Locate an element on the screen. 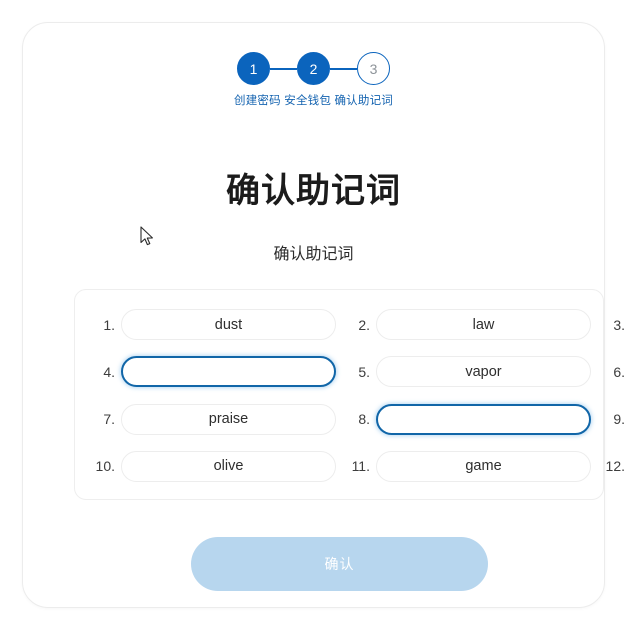  stepper-circles: 1 2 3 is located at coordinates (313, 68).